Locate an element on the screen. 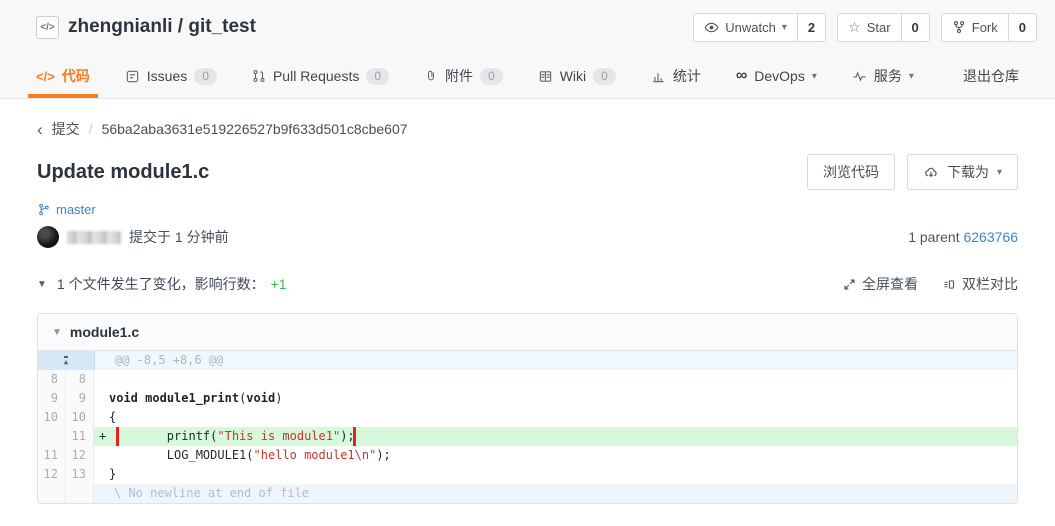 The image size is (1055, 526). tab-statistics: 统计 is located at coordinates (676, 76).